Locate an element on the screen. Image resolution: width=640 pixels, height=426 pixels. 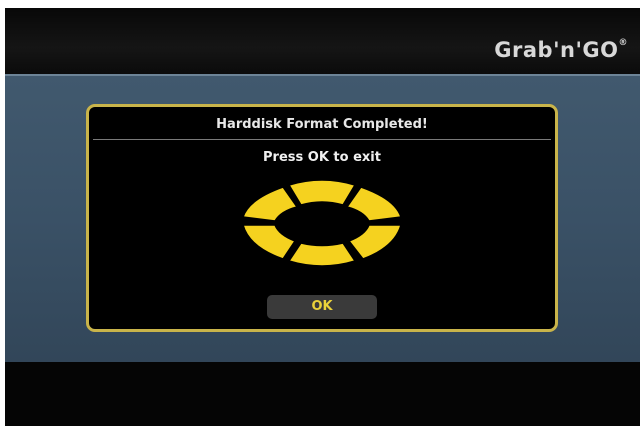
top-cropped-caption is located at coordinates (320, 4).